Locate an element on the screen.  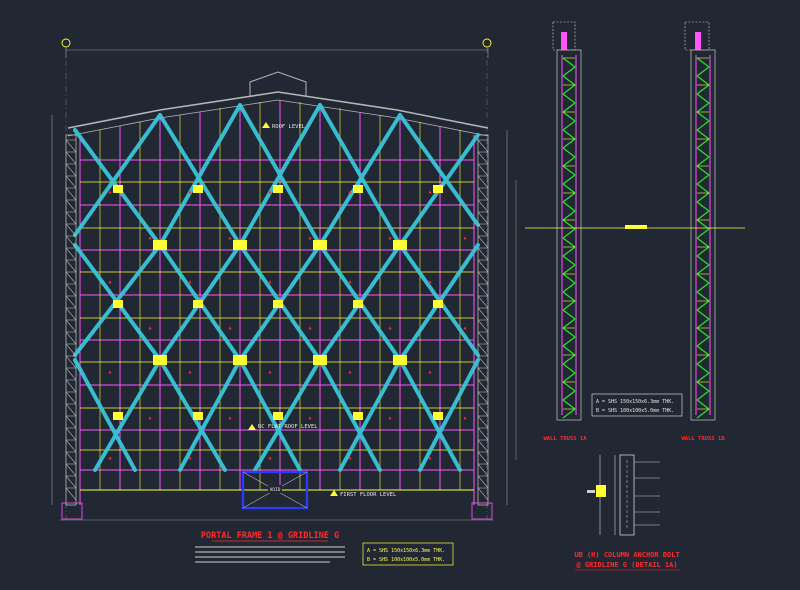
roof-level-label: ROOF LEVEL is located at coordinates (289, 127).